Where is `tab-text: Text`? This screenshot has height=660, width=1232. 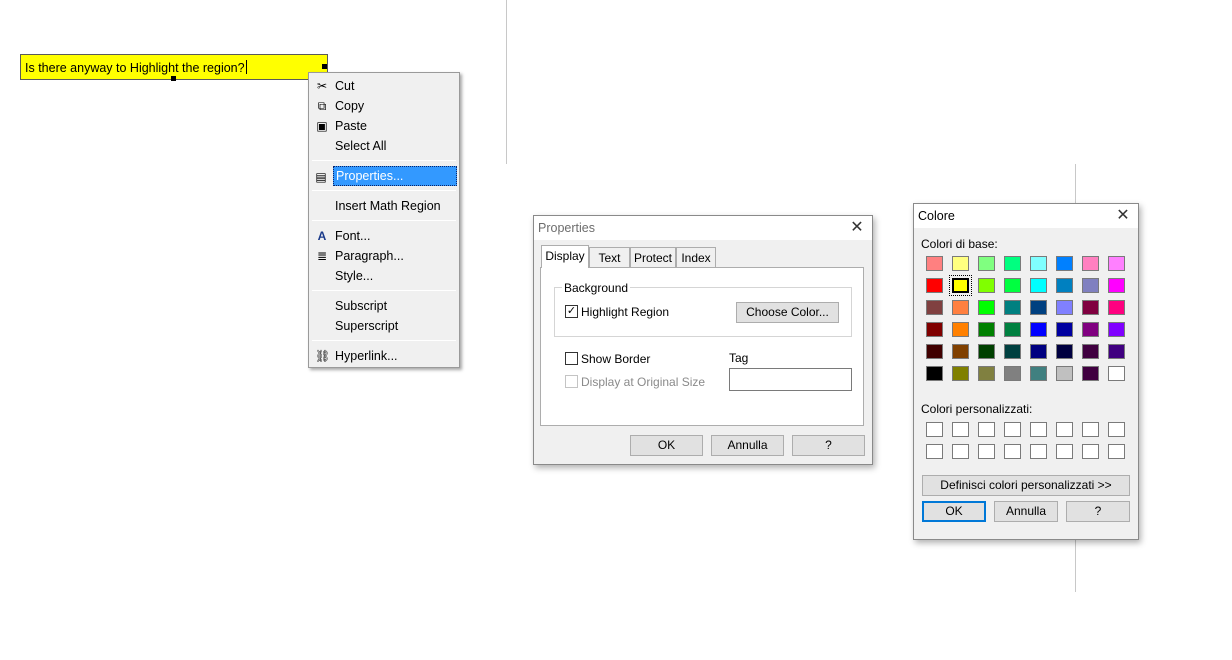 tab-text: Text is located at coordinates (609, 257).